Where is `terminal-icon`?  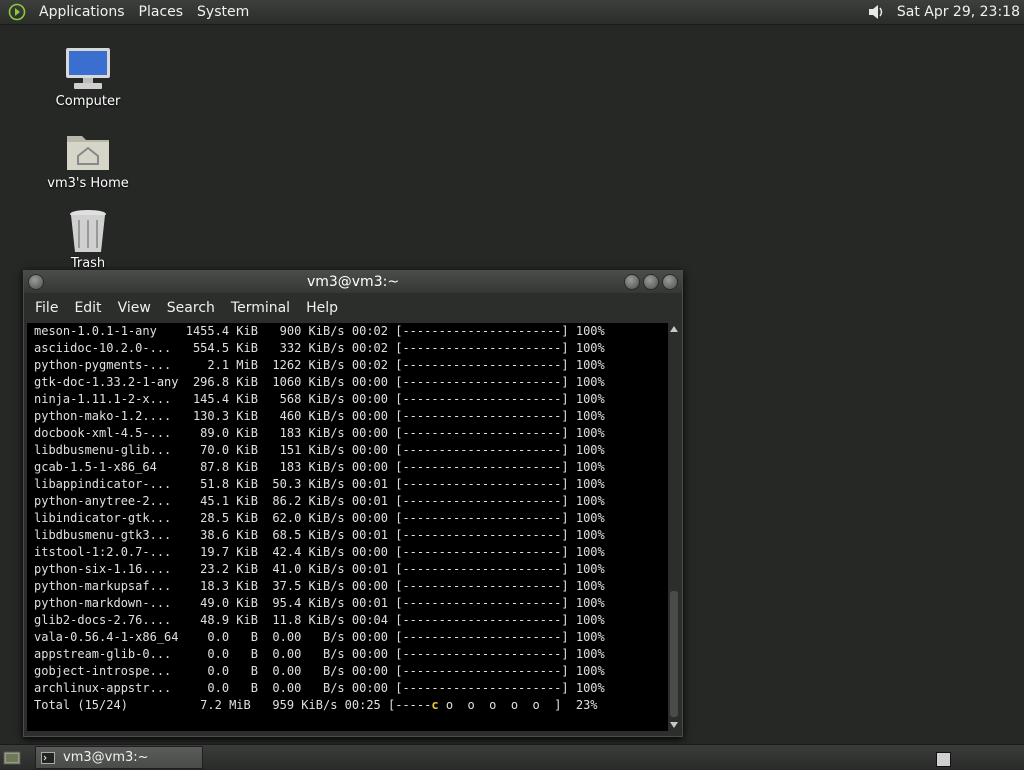 terminal-icon is located at coordinates (48, 757).